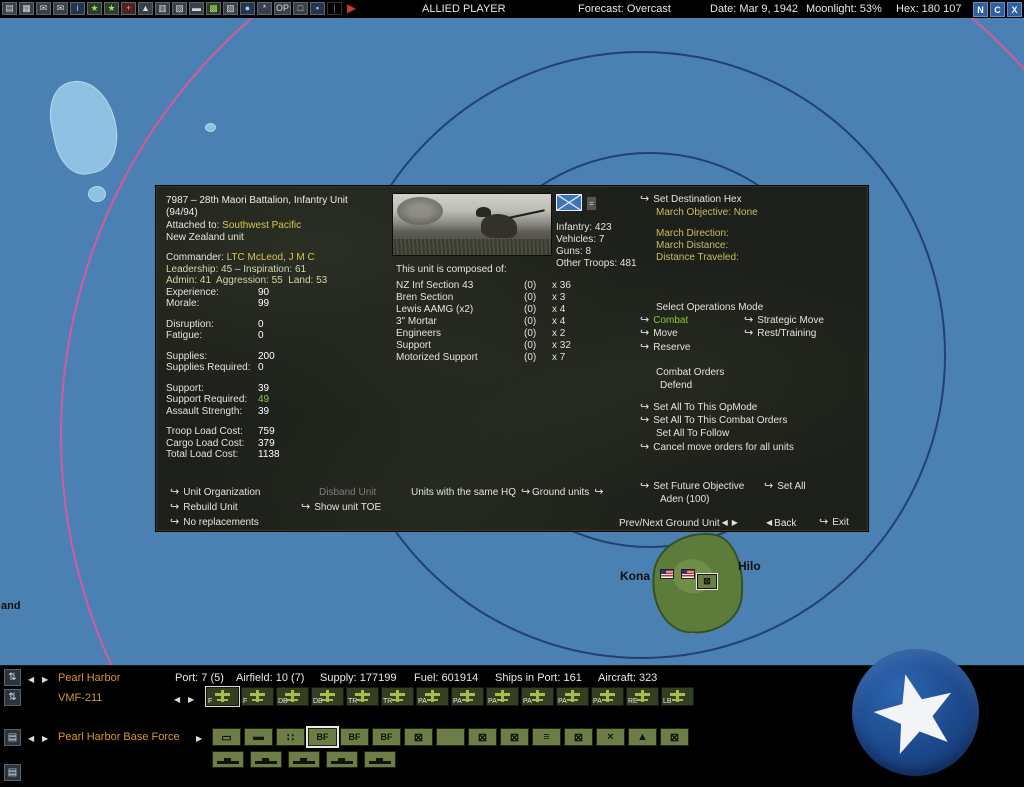 Image resolution: width=1024 pixels, height=787 pixels. What do you see at coordinates (94, 8) in the screenshot?
I see `objectives-icon: ★` at bounding box center [94, 8].